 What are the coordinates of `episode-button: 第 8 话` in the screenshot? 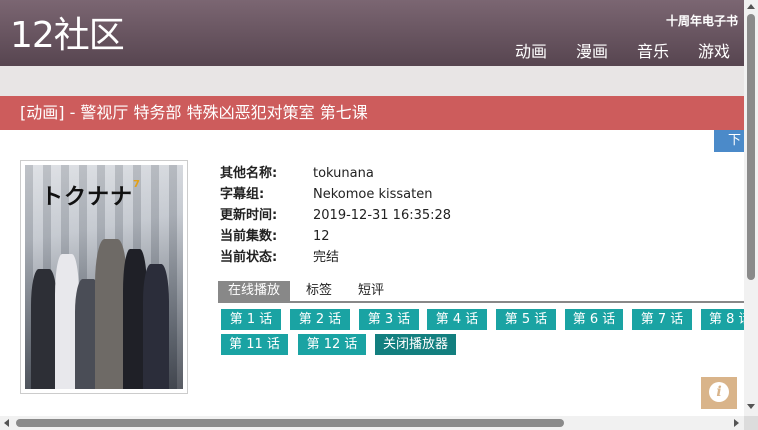 It's located at (722, 319).